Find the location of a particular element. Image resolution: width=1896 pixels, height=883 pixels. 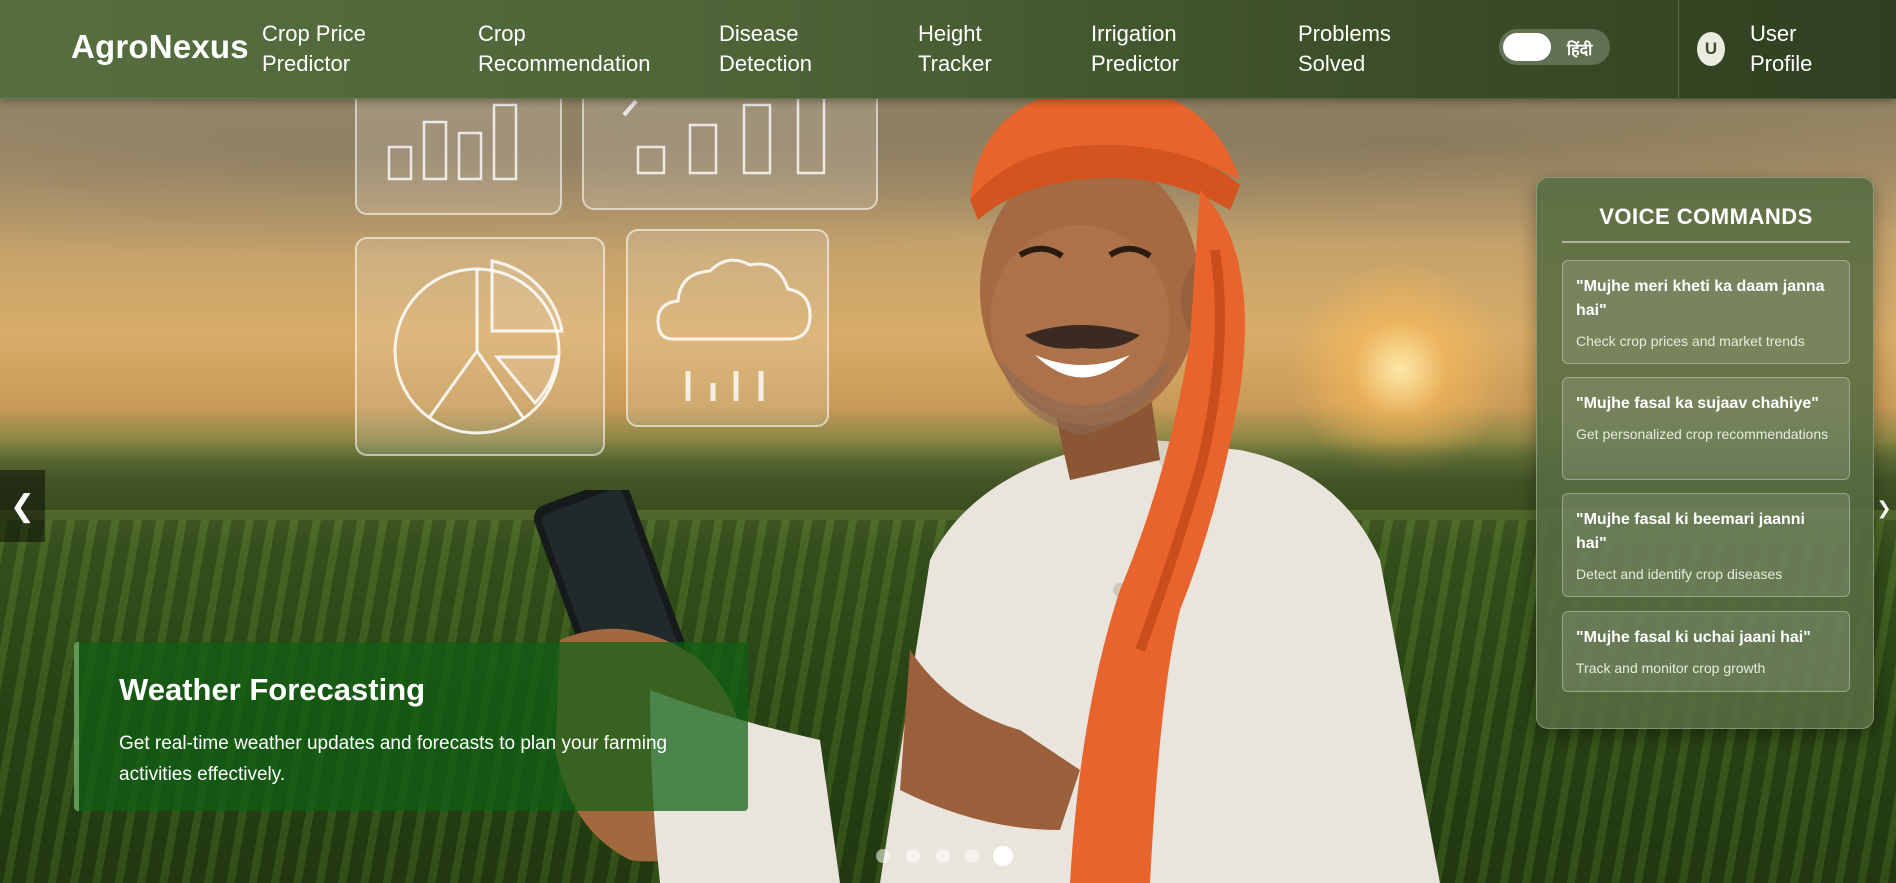

voice-command-description: Track and monitor crop growth is located at coordinates (1671, 668).